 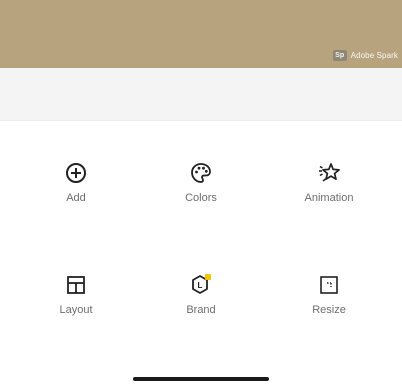 What do you see at coordinates (76, 285) in the screenshot?
I see `layout-grid-icon` at bounding box center [76, 285].